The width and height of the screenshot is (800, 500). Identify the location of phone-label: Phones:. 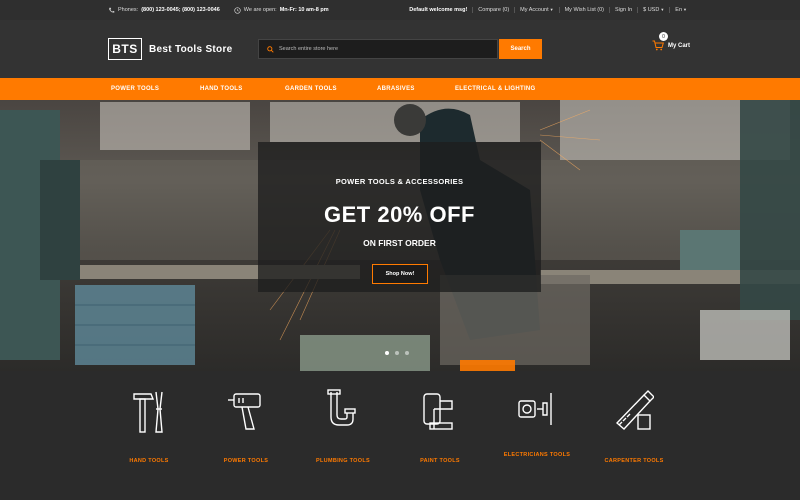
(128, 10).